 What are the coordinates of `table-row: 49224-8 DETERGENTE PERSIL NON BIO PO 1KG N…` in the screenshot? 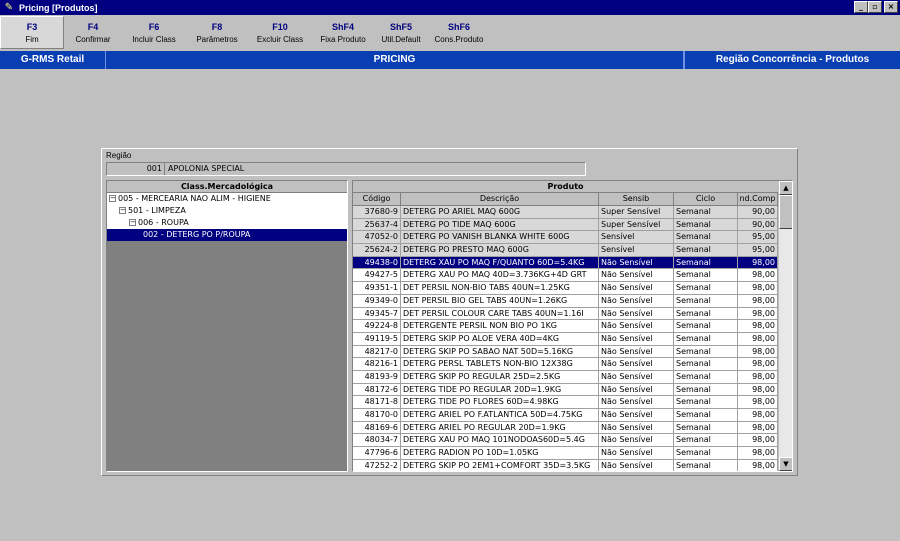 It's located at (565, 326).